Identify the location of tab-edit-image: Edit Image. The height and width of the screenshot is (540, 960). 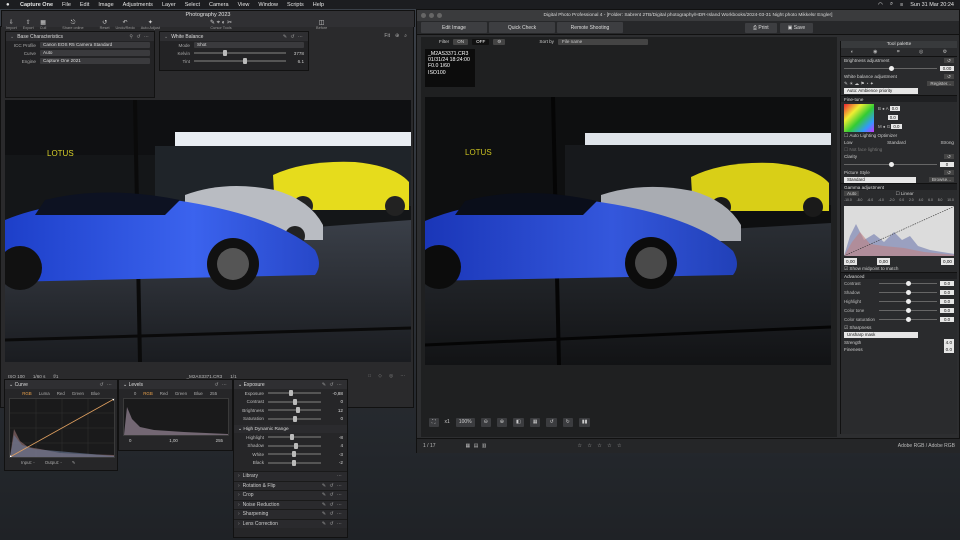
(454, 27).